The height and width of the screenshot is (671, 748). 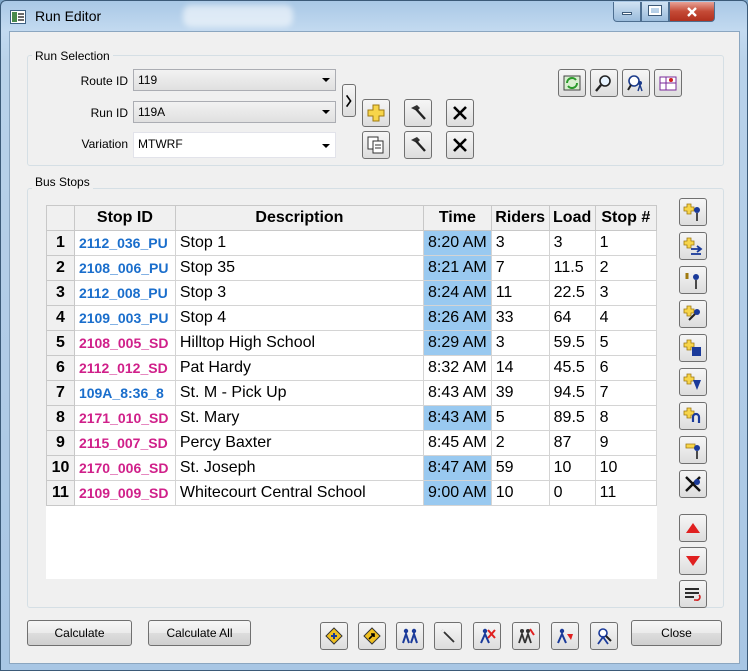 What do you see at coordinates (572, 218) in the screenshot?
I see `col-header-load: Load` at bounding box center [572, 218].